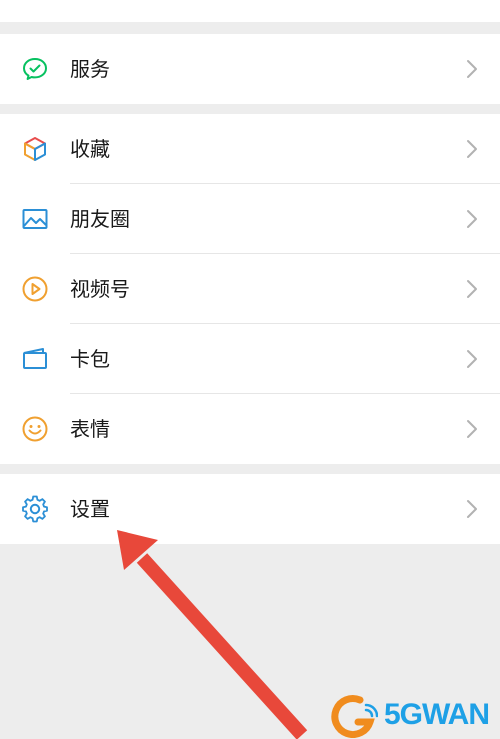 The width and height of the screenshot is (500, 739). Describe the element at coordinates (35, 69) in the screenshot. I see `services-icon` at that location.